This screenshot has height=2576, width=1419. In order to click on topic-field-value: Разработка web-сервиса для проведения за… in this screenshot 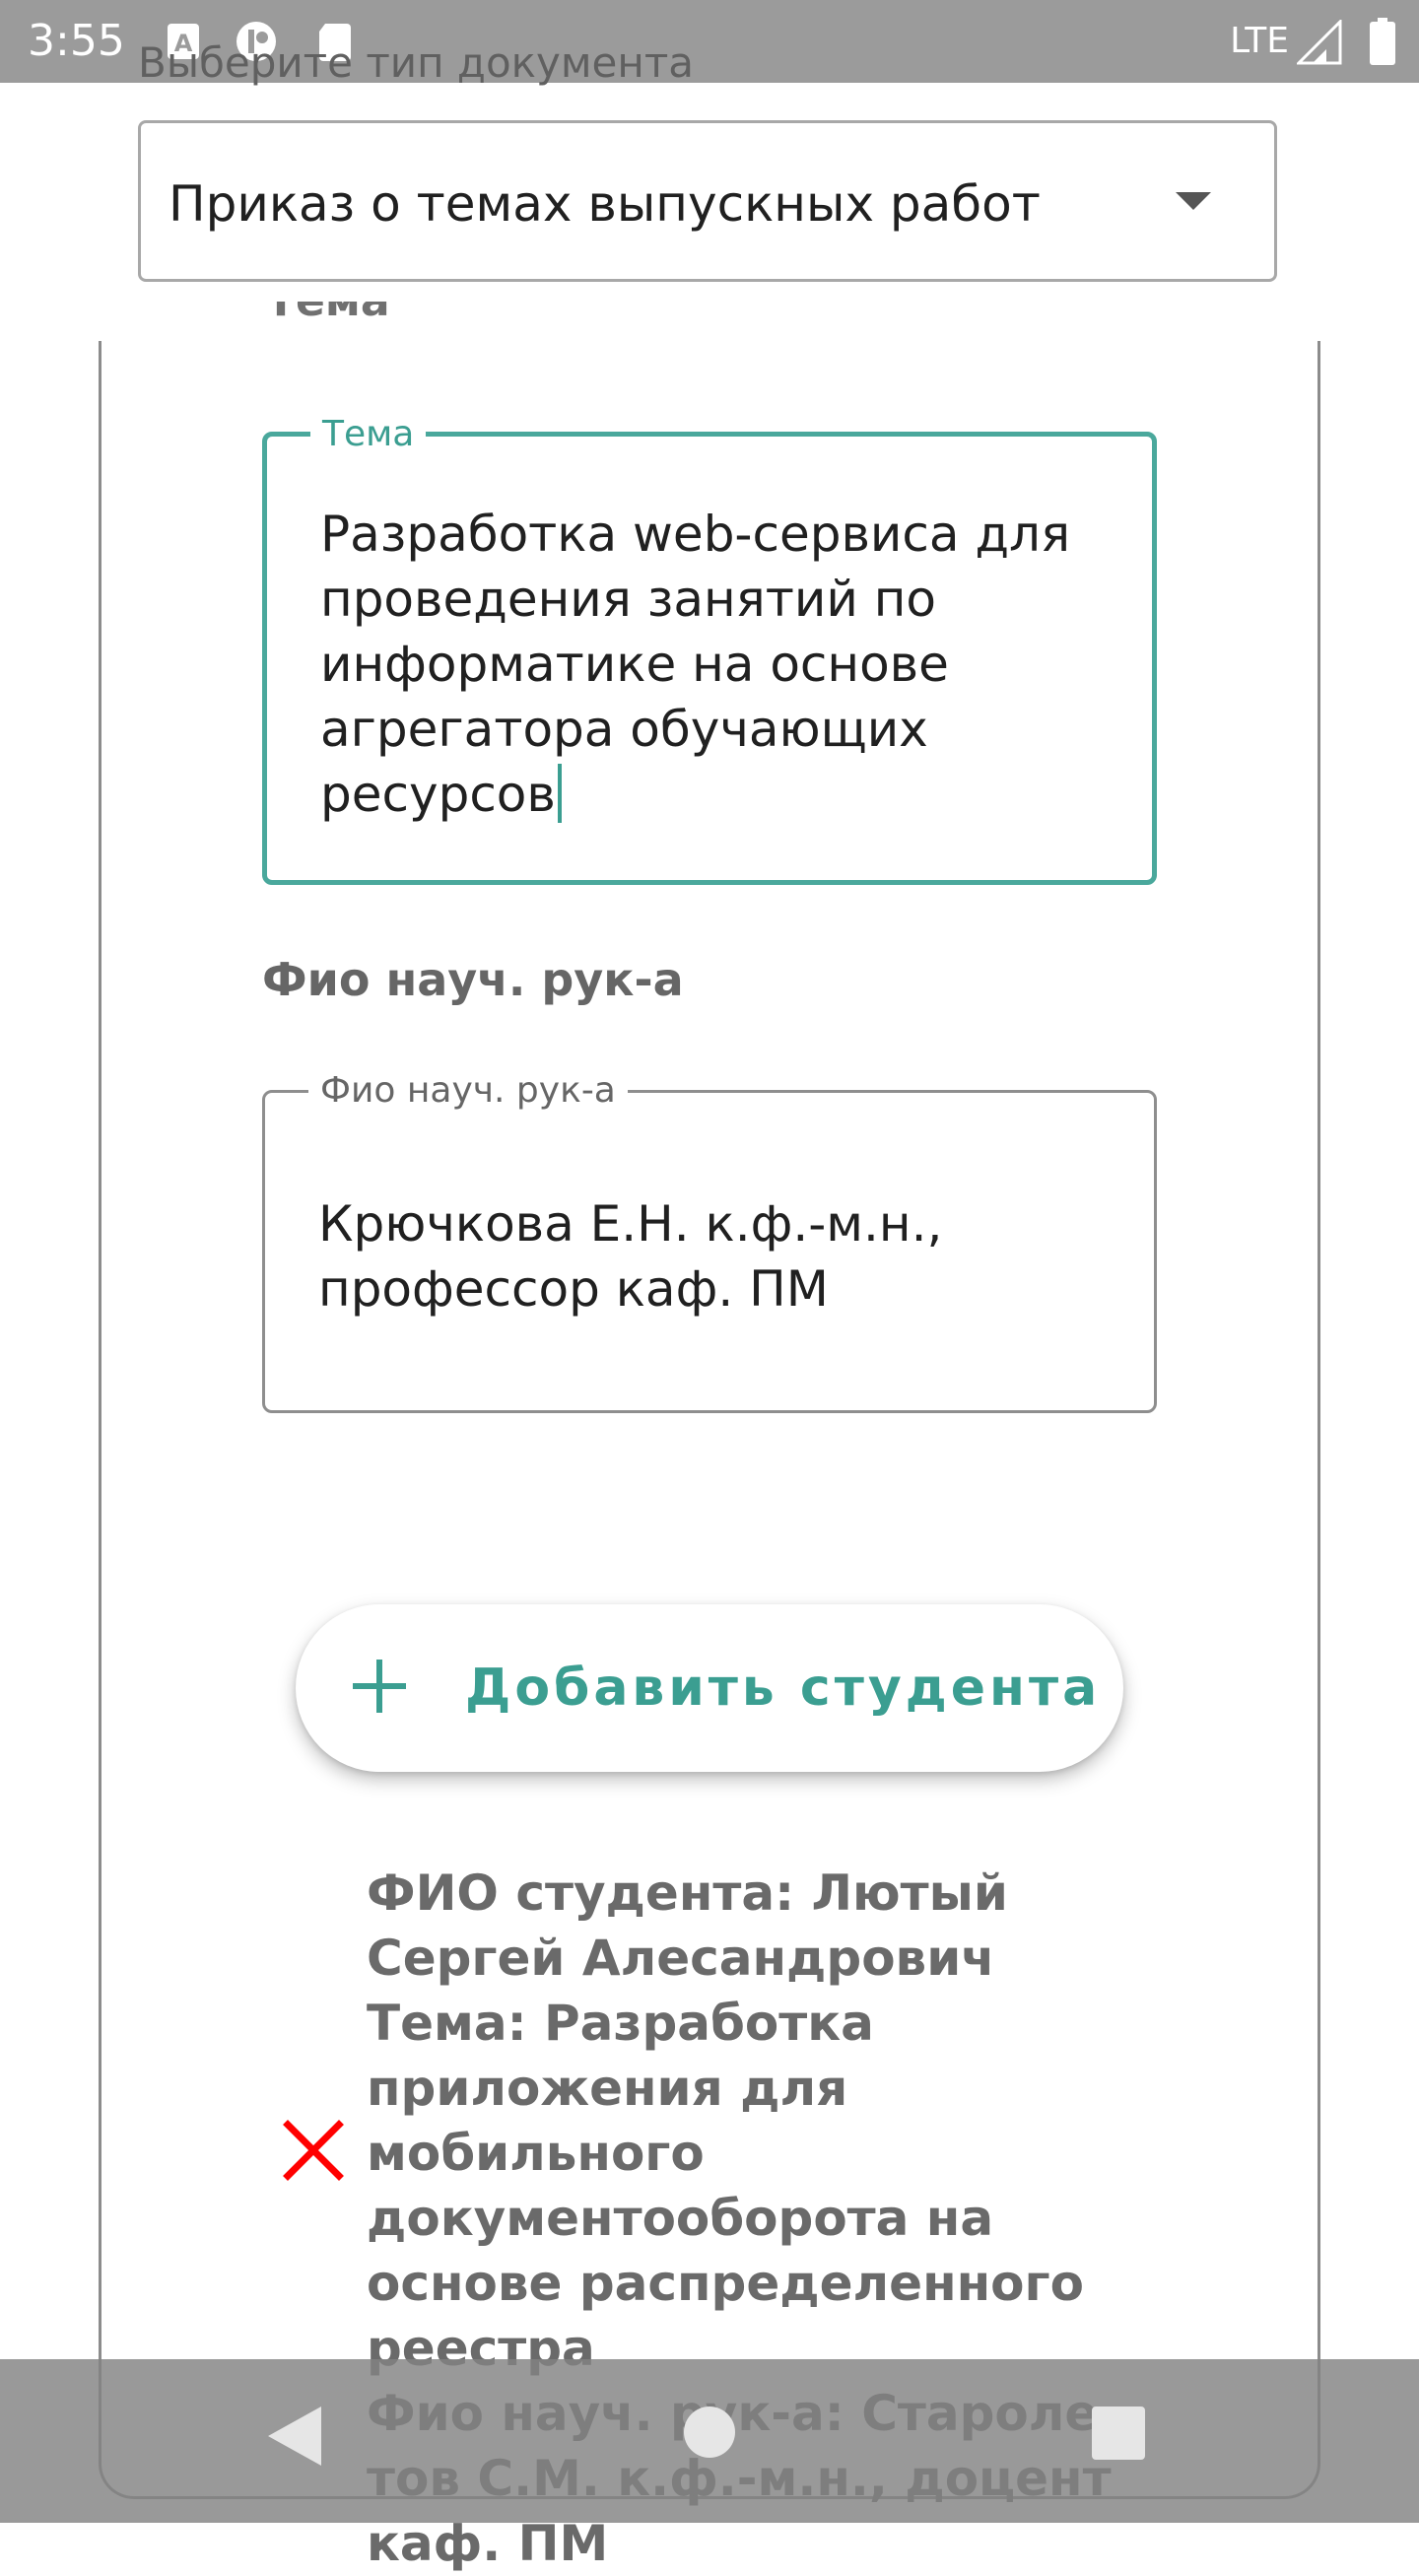, I will do `click(716, 665)`.